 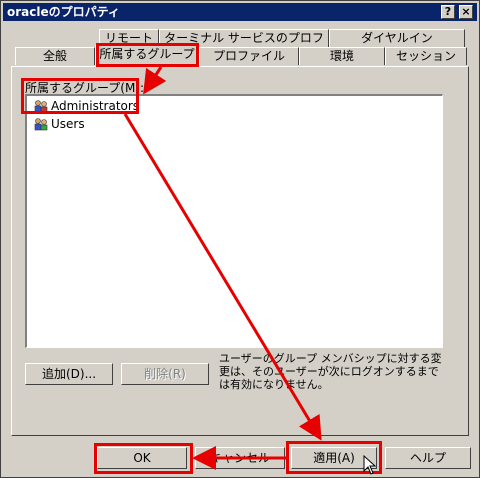 I want to click on tab-profile: プロファイル, so click(x=249, y=56).